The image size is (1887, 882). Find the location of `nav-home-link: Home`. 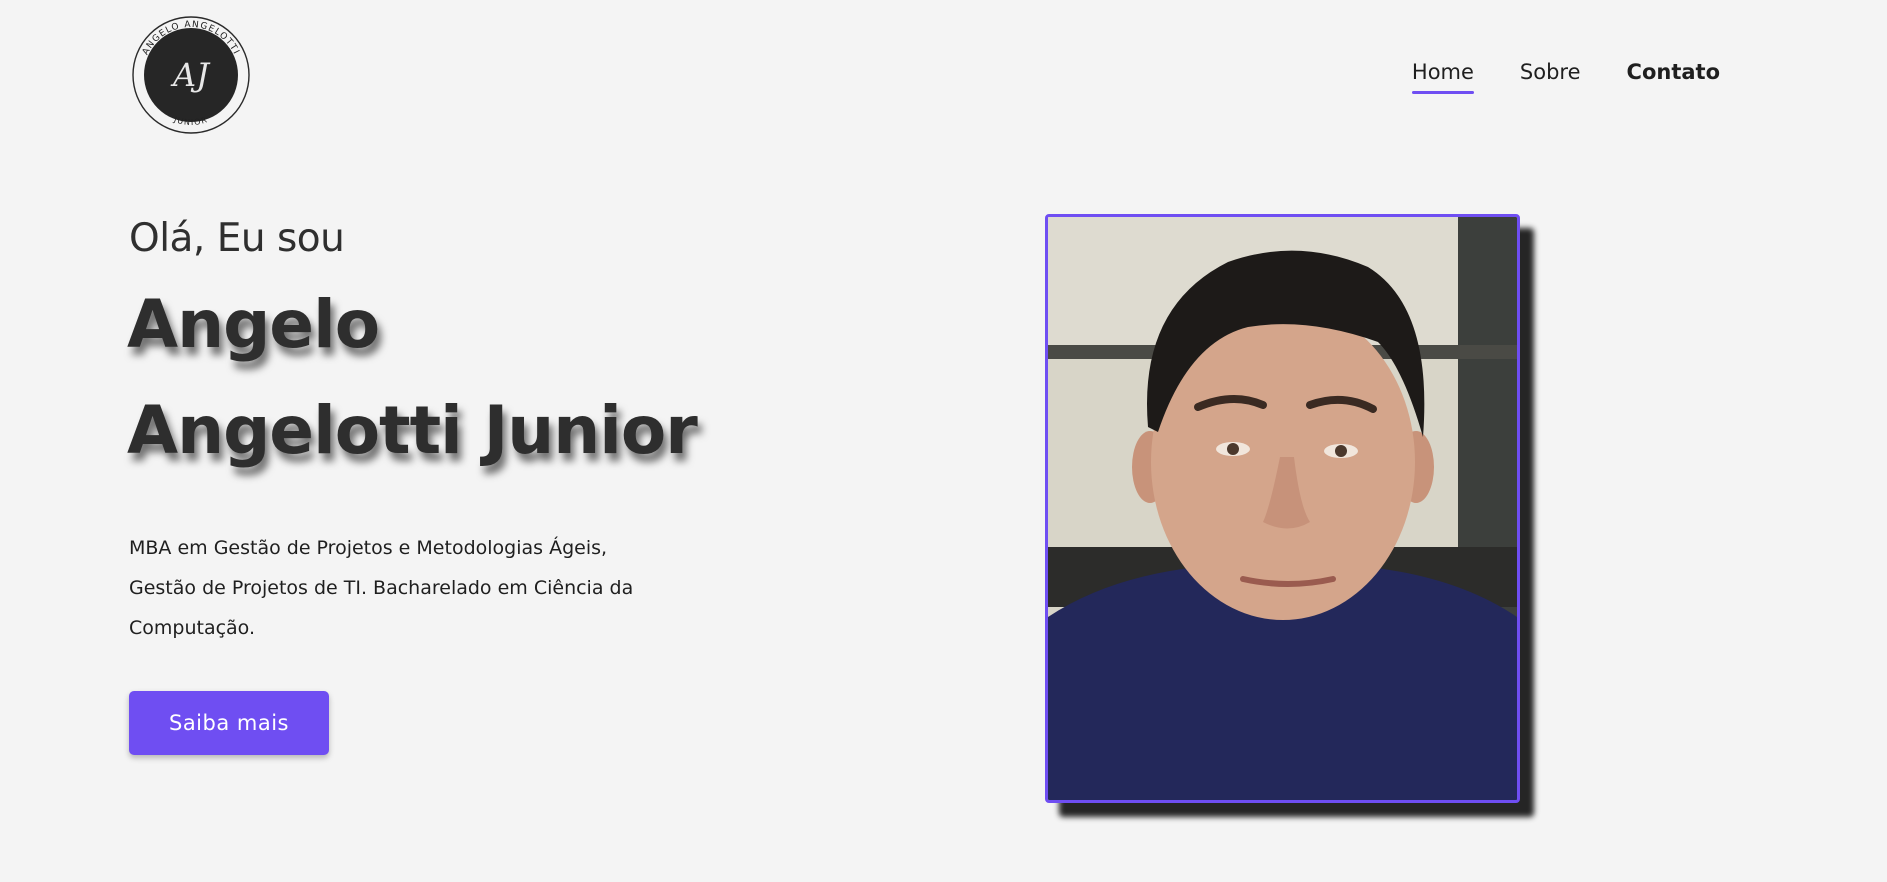

nav-home-link: Home is located at coordinates (1442, 77).